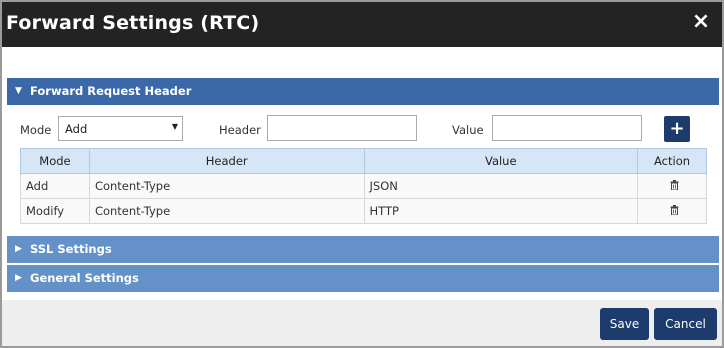 The width and height of the screenshot is (724, 348). I want to click on mode-select: Add ▼, so click(120, 128).